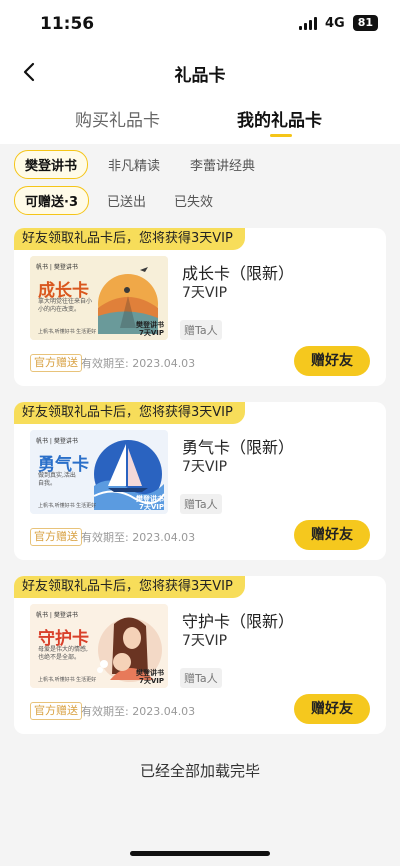 The height and width of the screenshot is (866, 400). What do you see at coordinates (238, 447) in the screenshot?
I see `card-name: 勇气卡（限新）` at bounding box center [238, 447].